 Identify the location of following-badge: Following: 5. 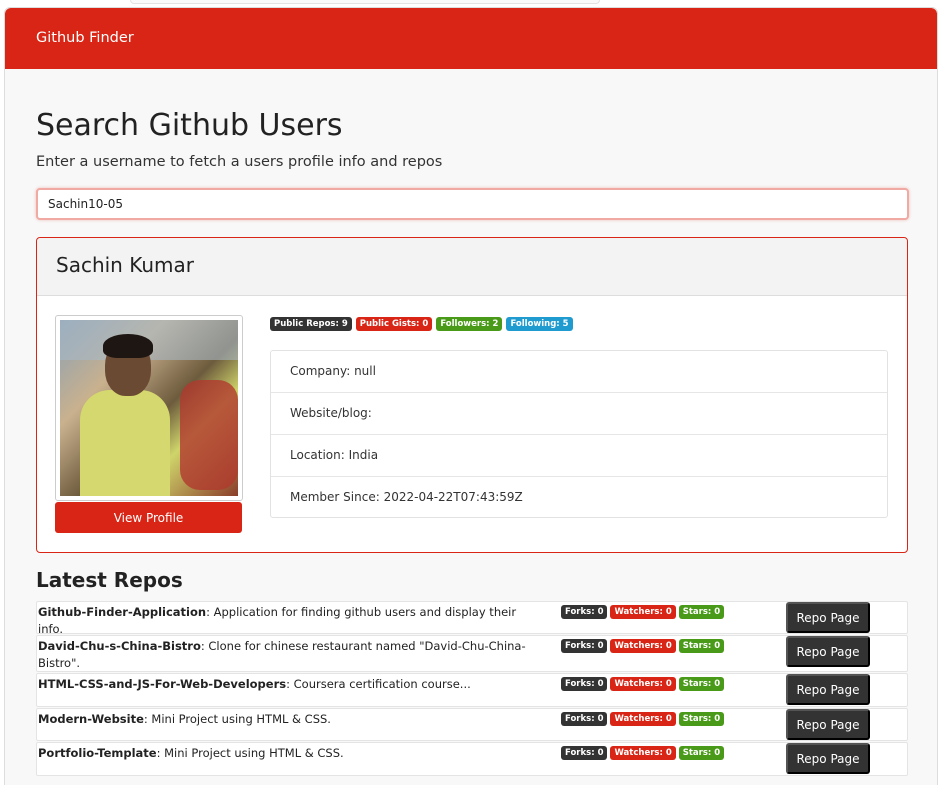
(539, 324).